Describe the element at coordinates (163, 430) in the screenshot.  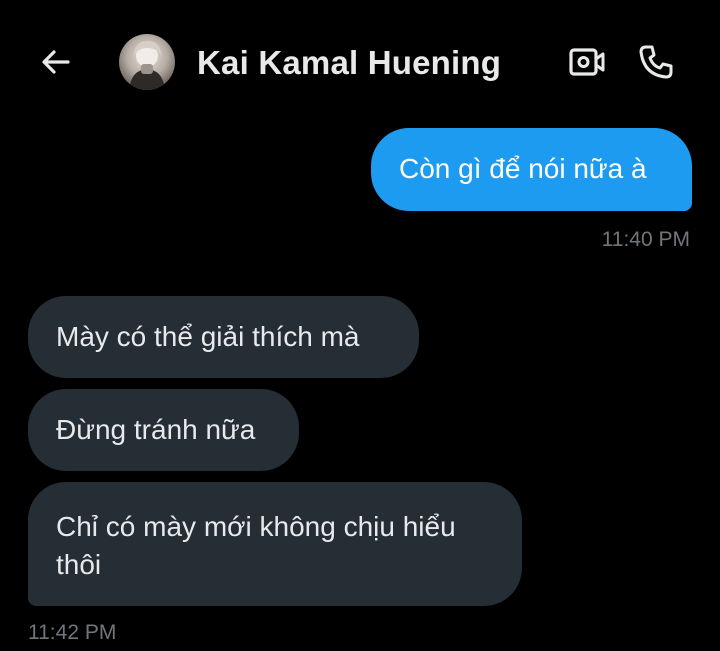
I see `incoming-message: Đừng tránh nữa` at that location.